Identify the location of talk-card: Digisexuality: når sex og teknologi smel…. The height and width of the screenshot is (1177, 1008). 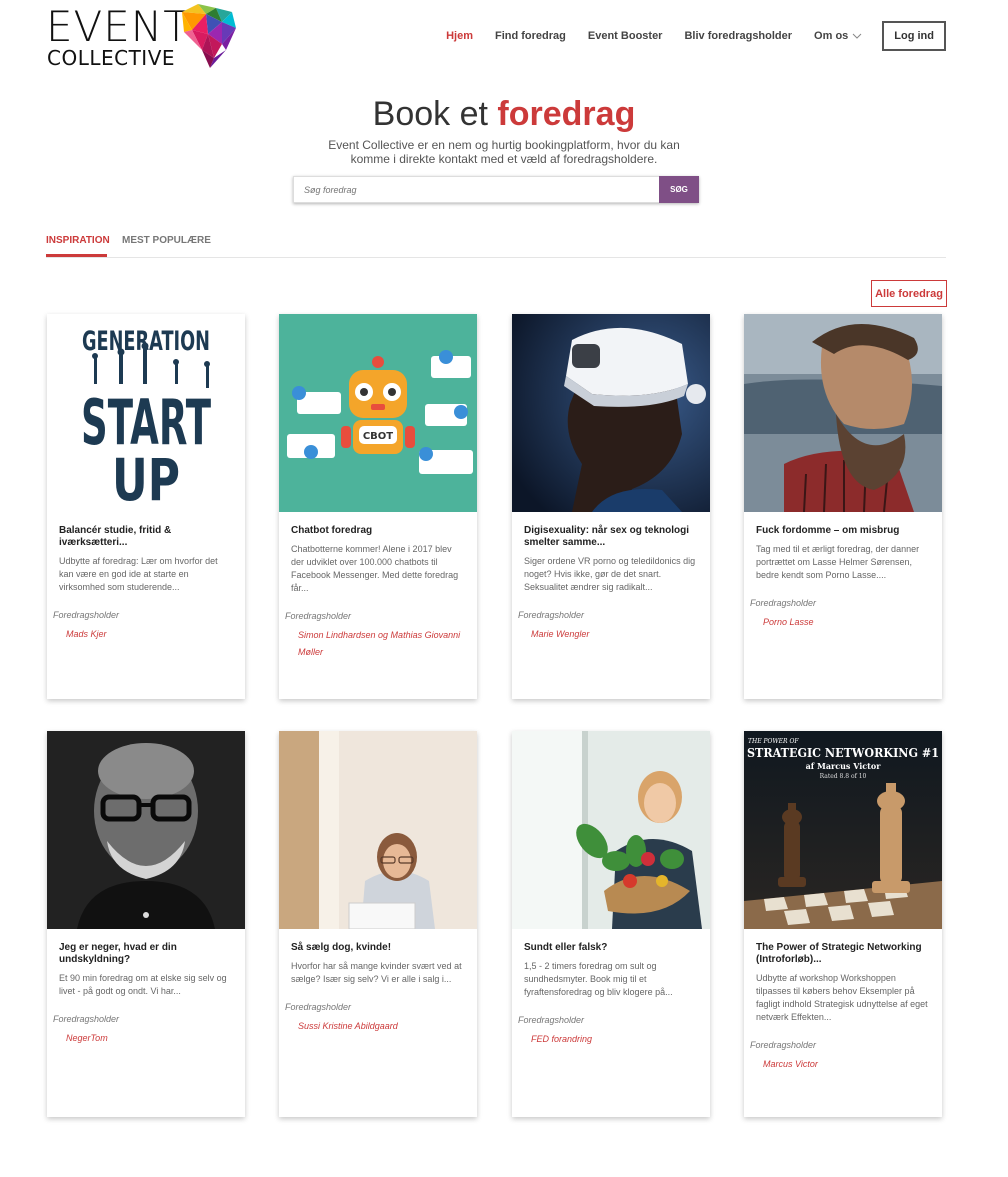
(611, 506).